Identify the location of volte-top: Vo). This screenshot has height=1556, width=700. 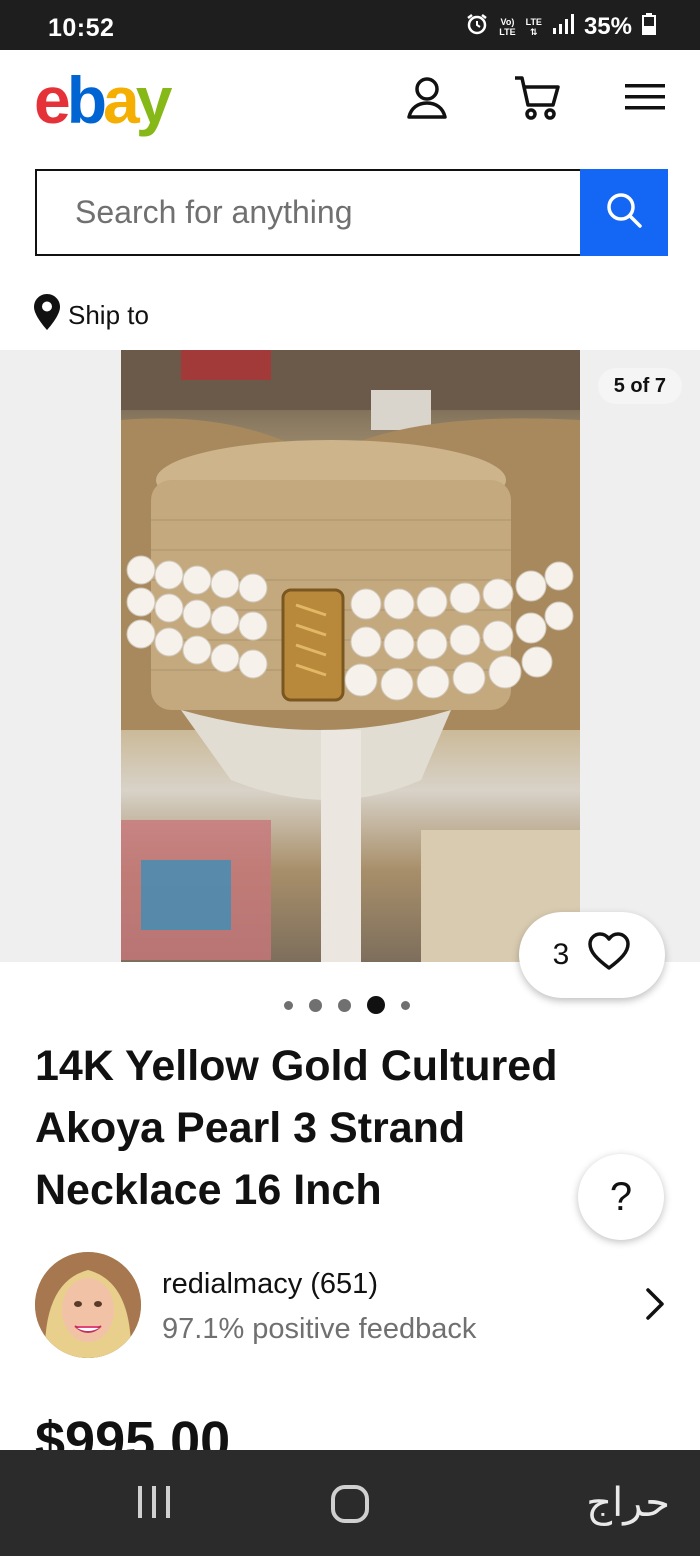
(507, 21).